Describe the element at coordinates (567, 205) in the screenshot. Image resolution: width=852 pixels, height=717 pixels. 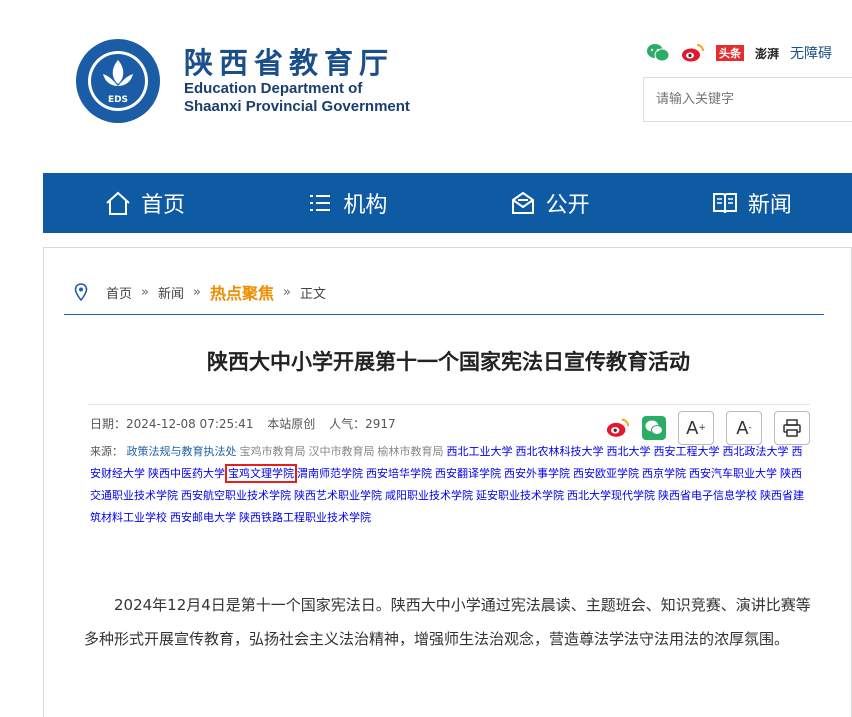
I see `nav-label: 公开` at that location.